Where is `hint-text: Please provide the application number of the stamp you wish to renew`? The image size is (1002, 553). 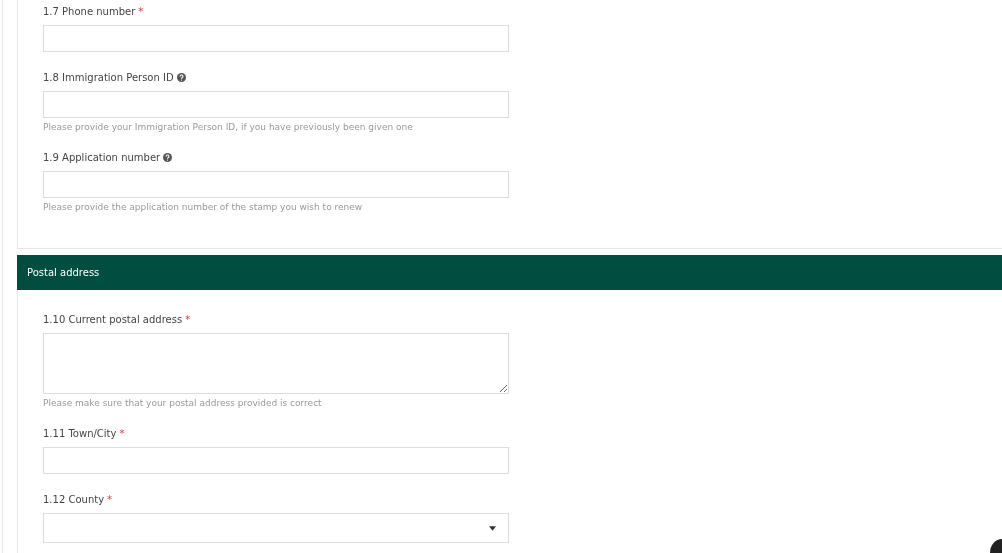
hint-text: Please provide the application number of the stamp you wish to renew is located at coordinates (203, 207).